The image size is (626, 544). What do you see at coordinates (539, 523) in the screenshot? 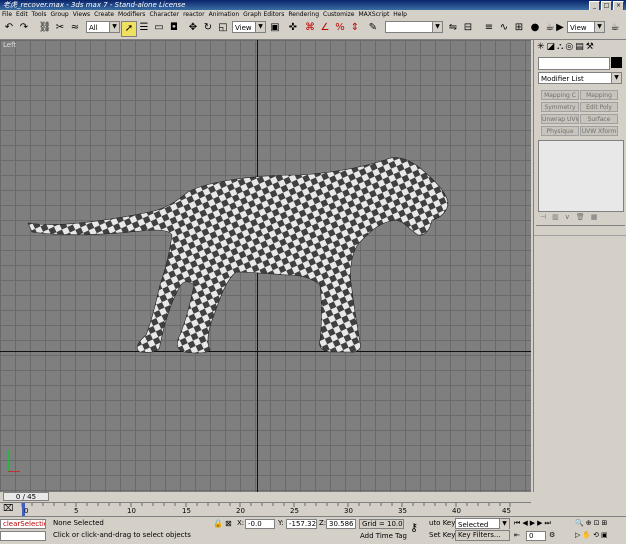
I see `next-frame-icon: ▶` at bounding box center [539, 523].